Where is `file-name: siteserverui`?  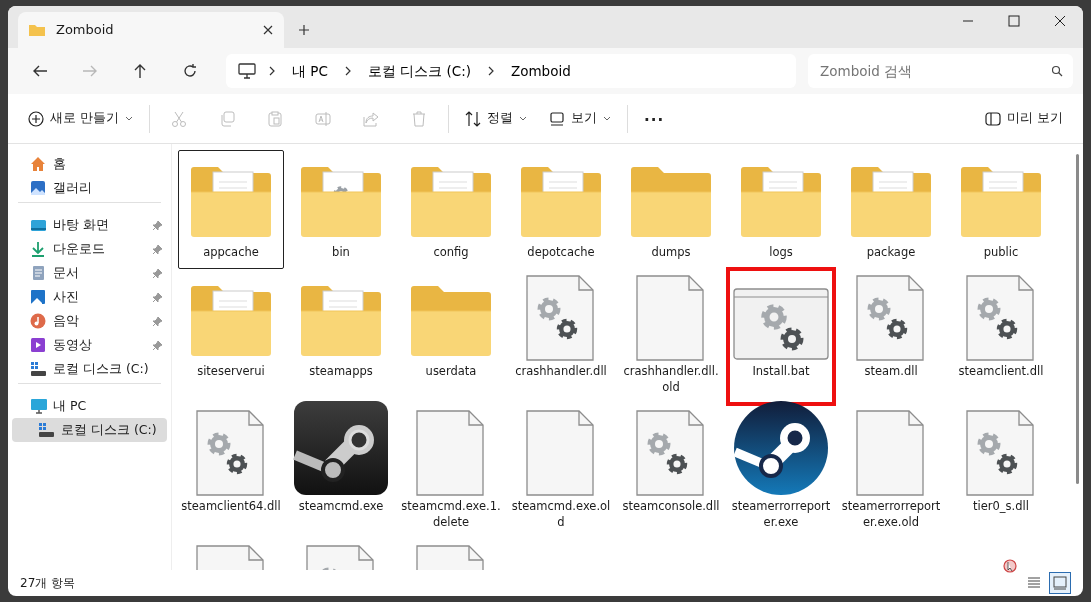
file-name: siteserverui is located at coordinates (231, 371).